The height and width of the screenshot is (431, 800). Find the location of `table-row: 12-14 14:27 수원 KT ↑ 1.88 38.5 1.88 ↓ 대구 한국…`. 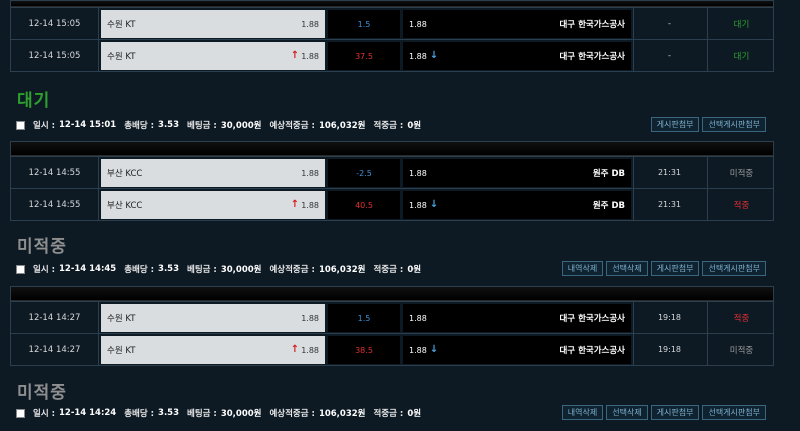

table-row: 12-14 14:27 수원 KT ↑ 1.88 38.5 1.88 ↓ 대구 한국… is located at coordinates (392, 349).